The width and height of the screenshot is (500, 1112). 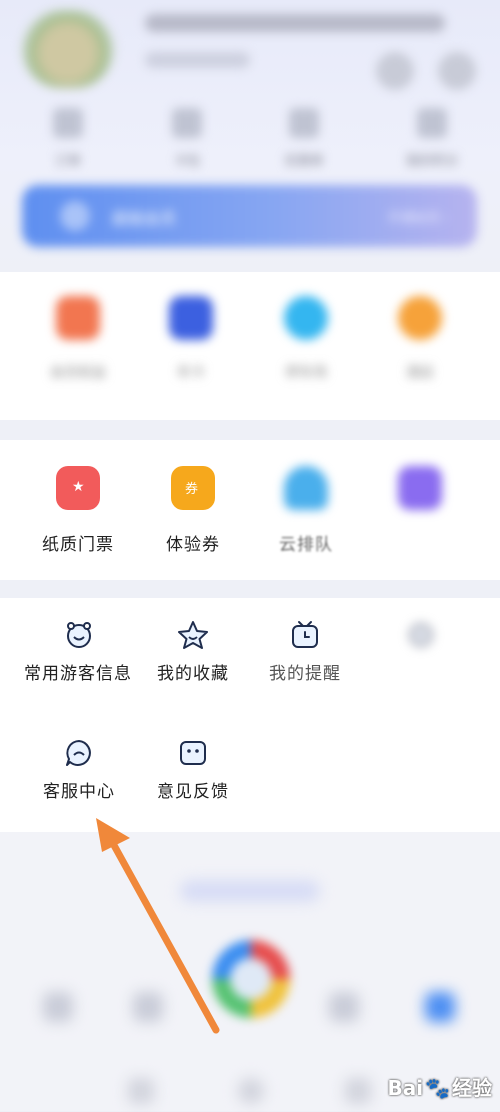 What do you see at coordinates (418, 216) in the screenshot?
I see `open-member-button: 开通会员 ›` at bounding box center [418, 216].